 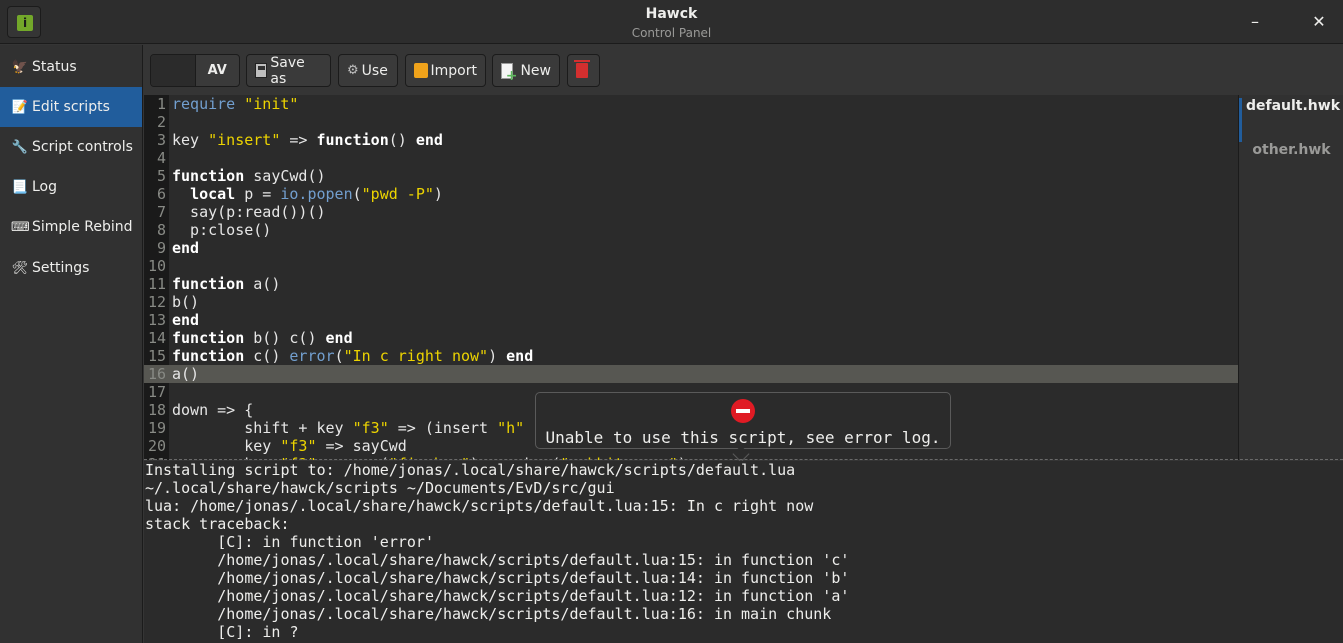 What do you see at coordinates (1255, 22) in the screenshot?
I see `minimize-button: –` at bounding box center [1255, 22].